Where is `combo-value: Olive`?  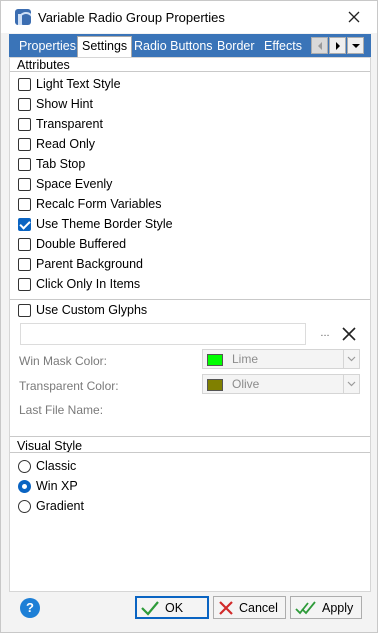 combo-value: Olive is located at coordinates (246, 384).